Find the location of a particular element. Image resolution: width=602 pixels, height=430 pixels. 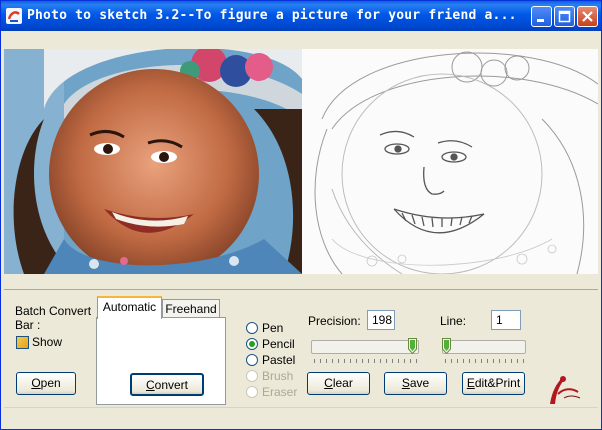

line-label: Line: is located at coordinates (453, 321).